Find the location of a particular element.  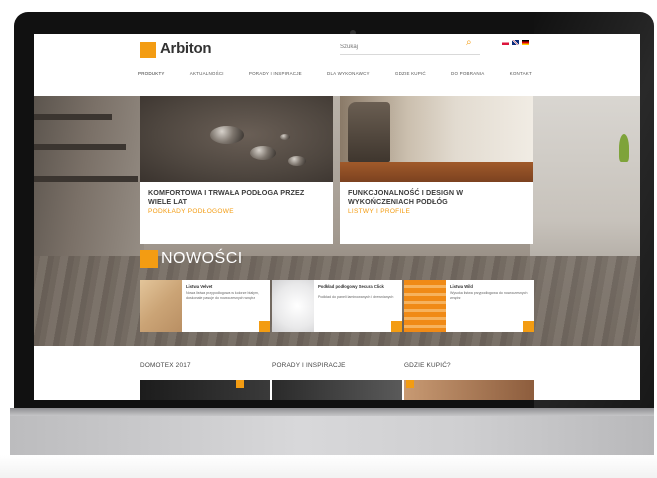

nav-item-do-pobrania: DO POBRANIA is located at coordinates (467, 73).